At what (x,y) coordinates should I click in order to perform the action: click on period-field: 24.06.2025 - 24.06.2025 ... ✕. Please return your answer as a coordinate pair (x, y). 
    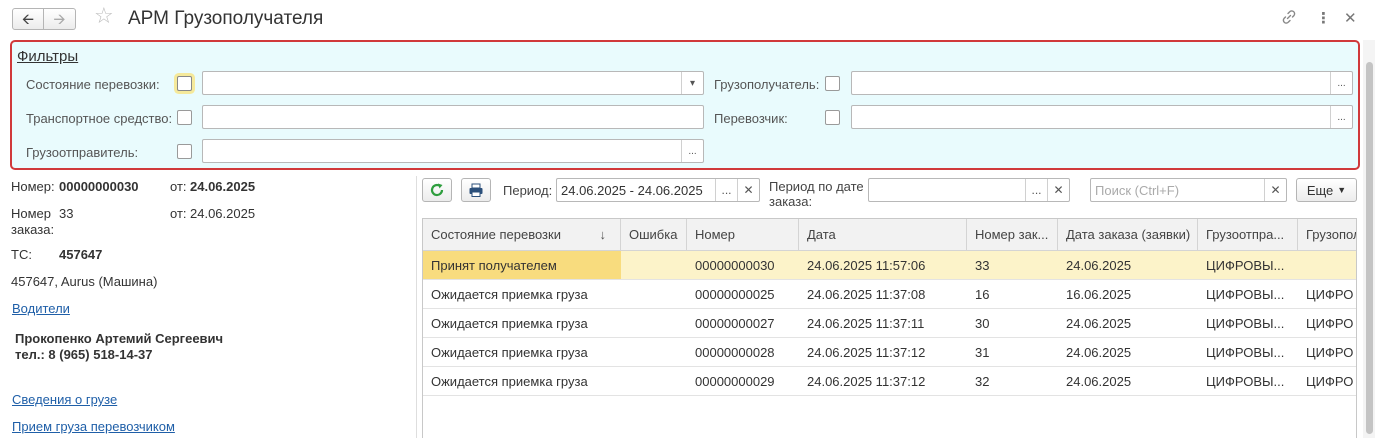
    Looking at the image, I should click on (658, 190).